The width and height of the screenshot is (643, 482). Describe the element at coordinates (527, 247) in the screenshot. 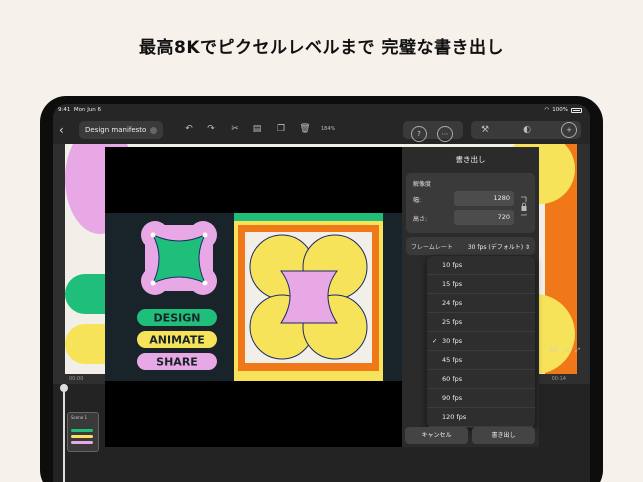

I see `chevron-updown-icon: ⇕` at that location.